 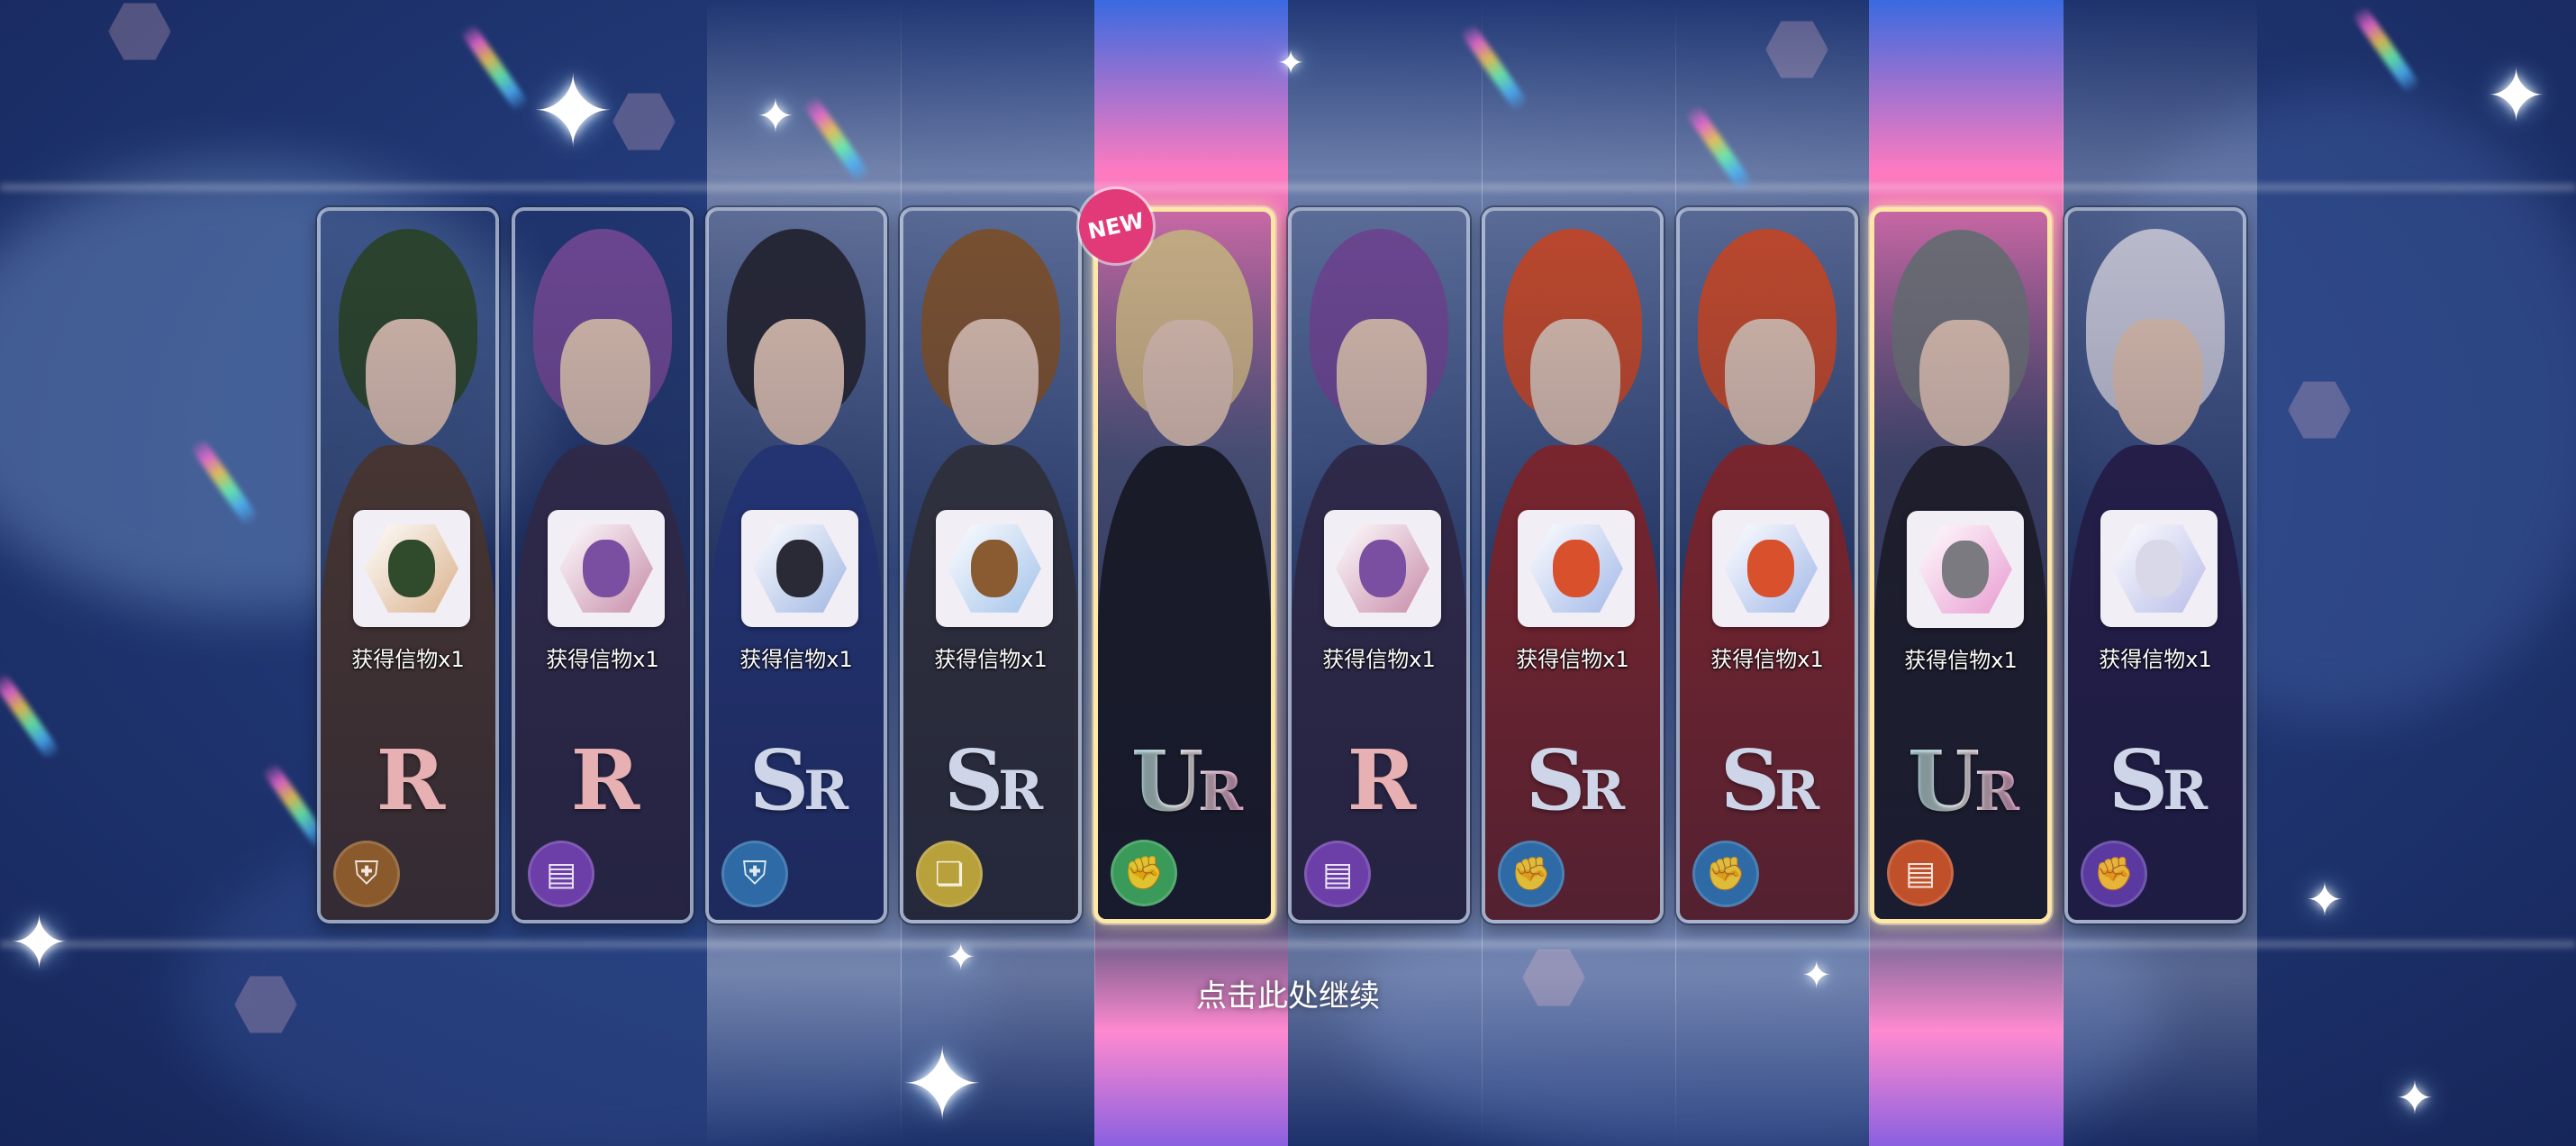 I want to click on character-card: 获得信物x1 SR ⛨, so click(x=796, y=565).